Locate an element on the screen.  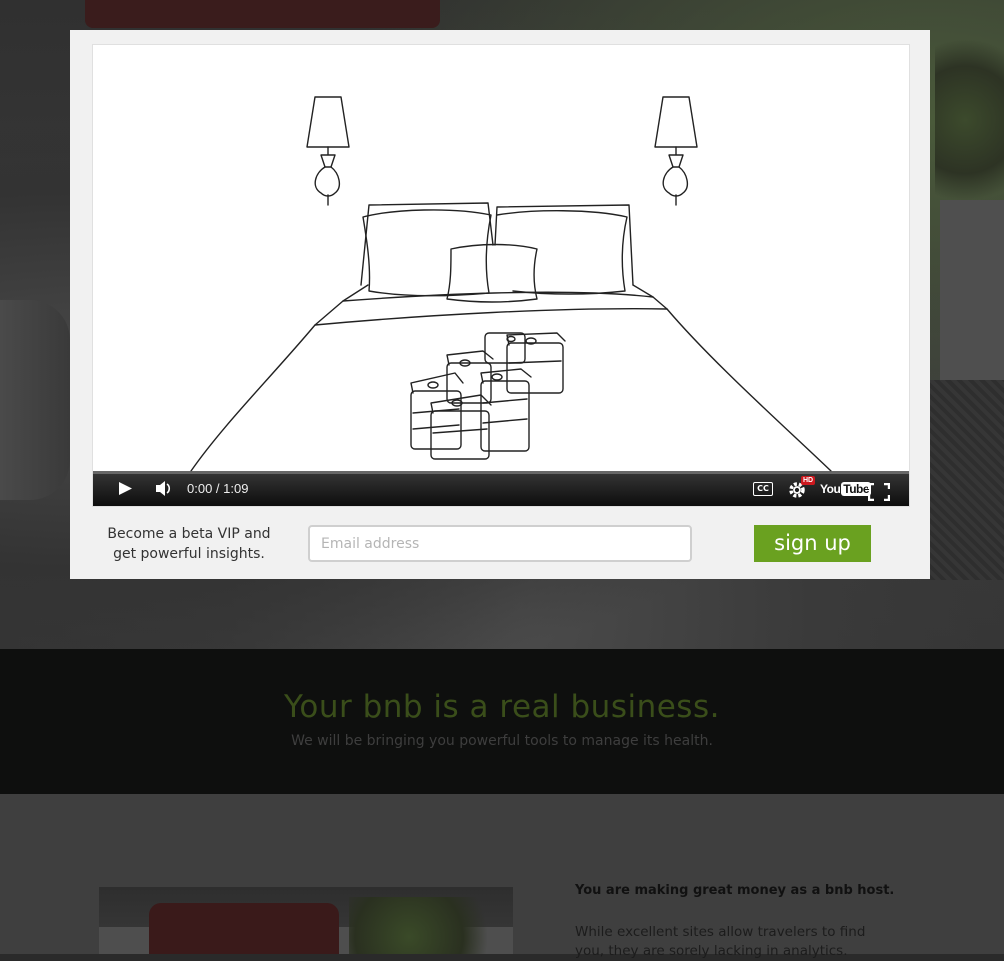
time-total: 1:09 is located at coordinates (236, 488).